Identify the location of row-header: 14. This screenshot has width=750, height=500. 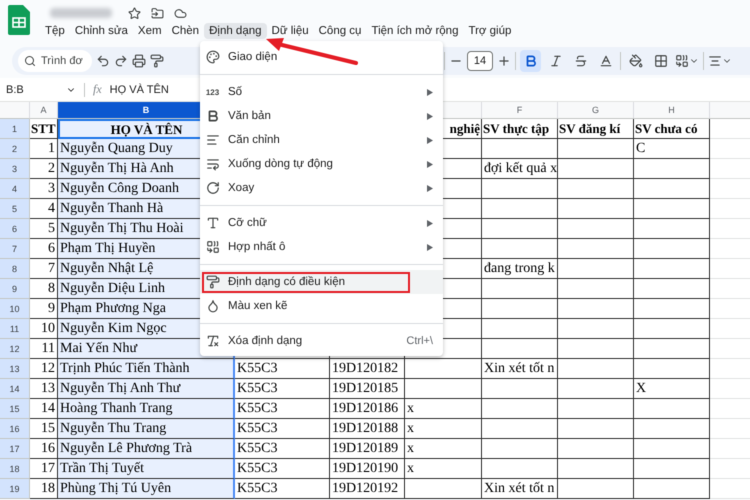
(15, 389).